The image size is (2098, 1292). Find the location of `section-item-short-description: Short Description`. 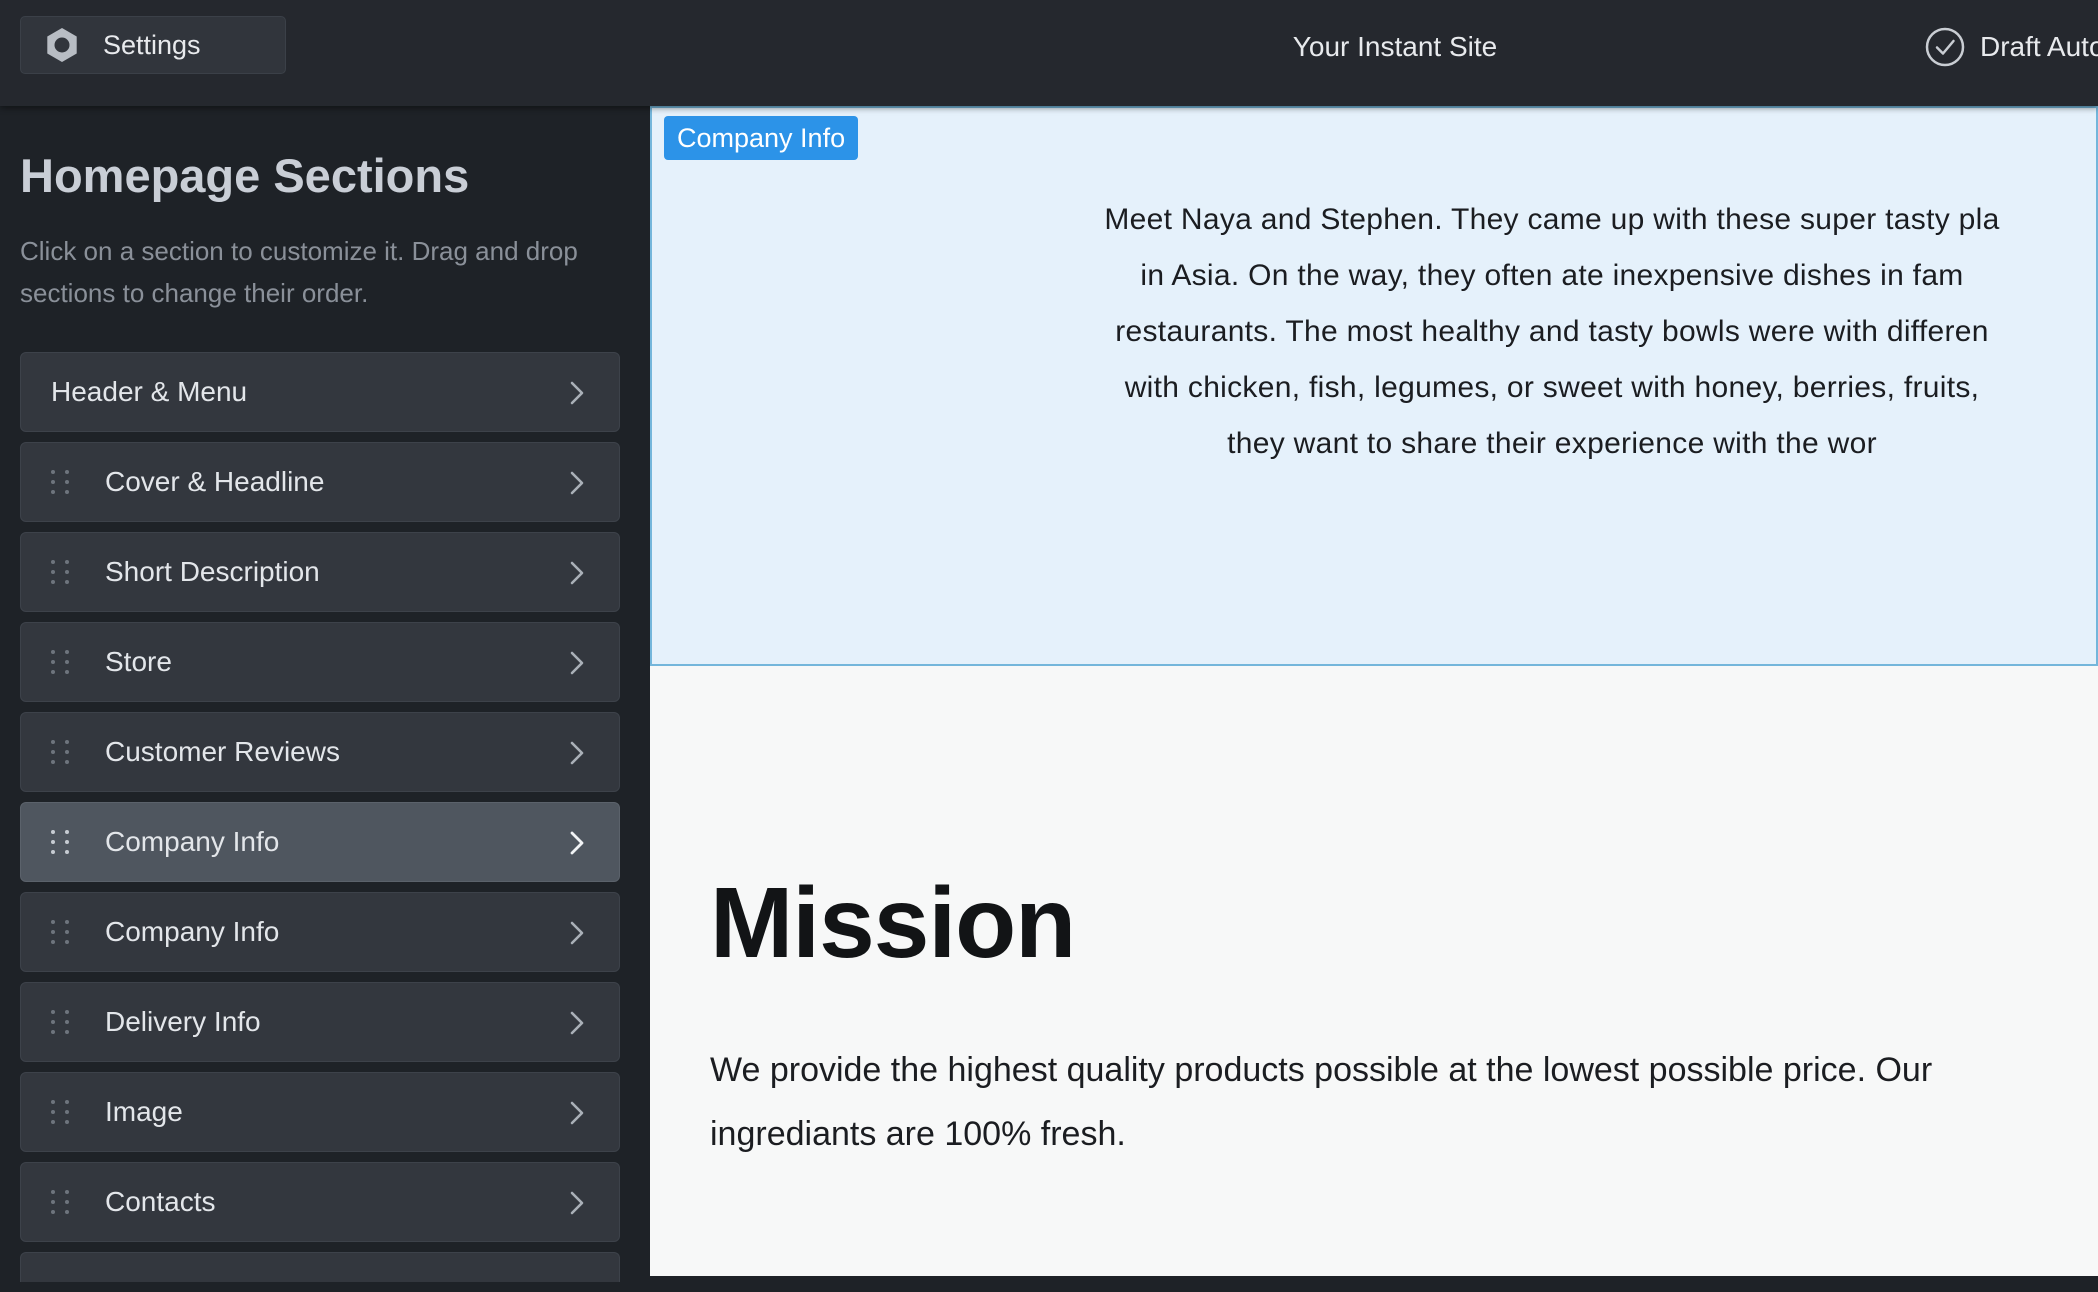

section-item-short-description: Short Description is located at coordinates (320, 572).